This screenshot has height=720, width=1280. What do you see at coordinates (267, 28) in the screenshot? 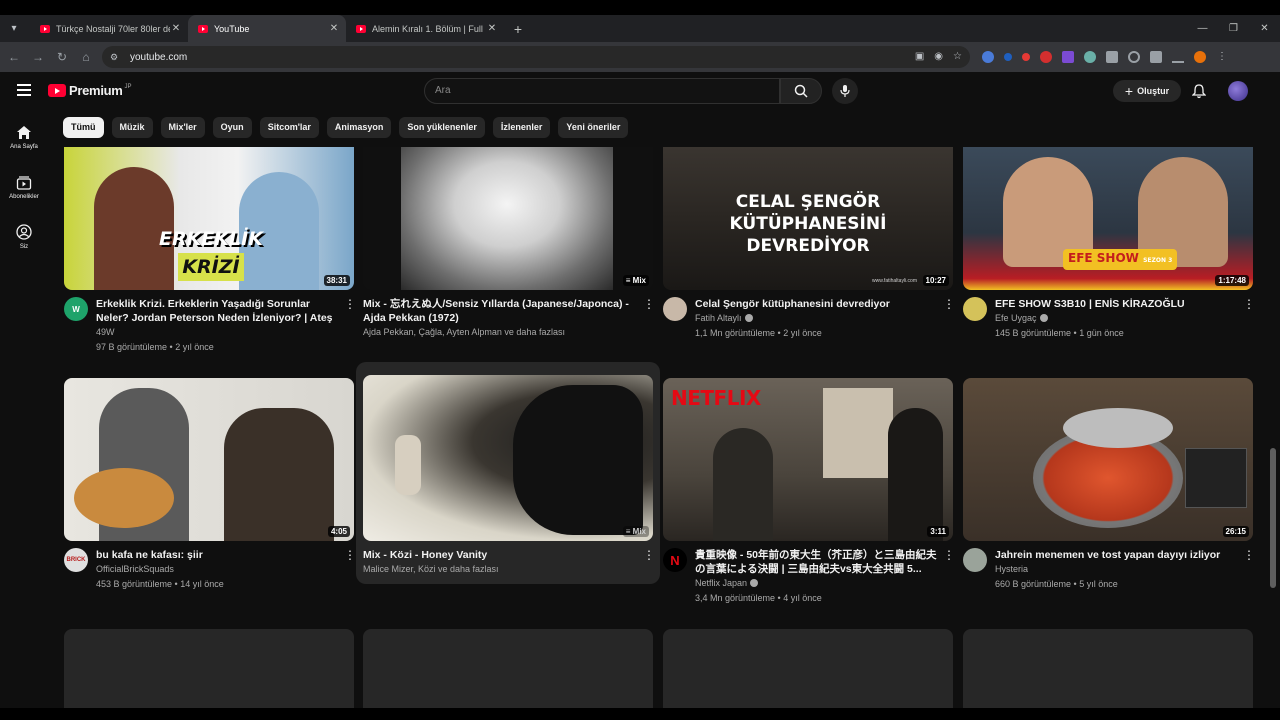
I see `browser-tab-active: YouTube ✕` at bounding box center [267, 28].